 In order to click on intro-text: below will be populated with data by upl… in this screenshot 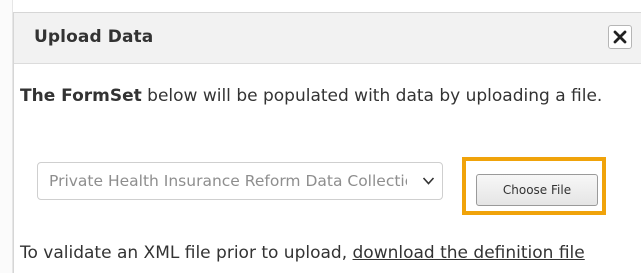, I will do `click(372, 96)`.